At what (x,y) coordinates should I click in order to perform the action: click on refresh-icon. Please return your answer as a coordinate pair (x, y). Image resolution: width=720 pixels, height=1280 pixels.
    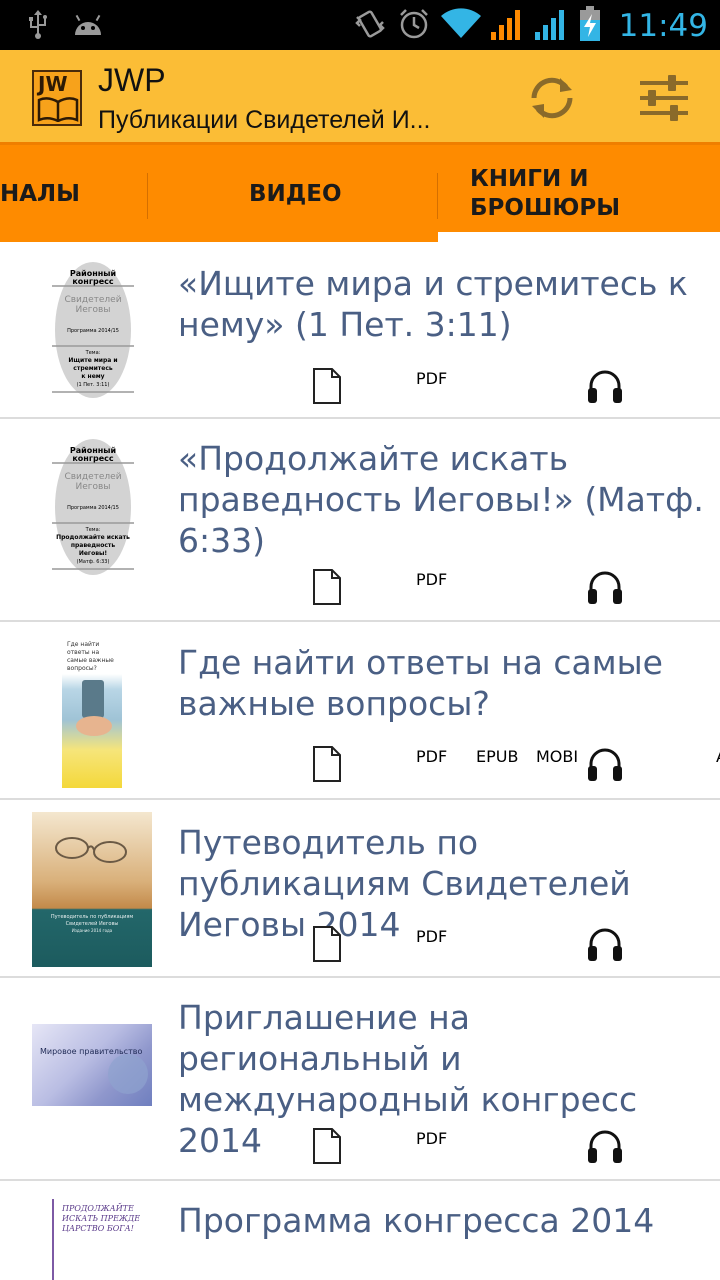
    Looking at the image, I should click on (552, 98).